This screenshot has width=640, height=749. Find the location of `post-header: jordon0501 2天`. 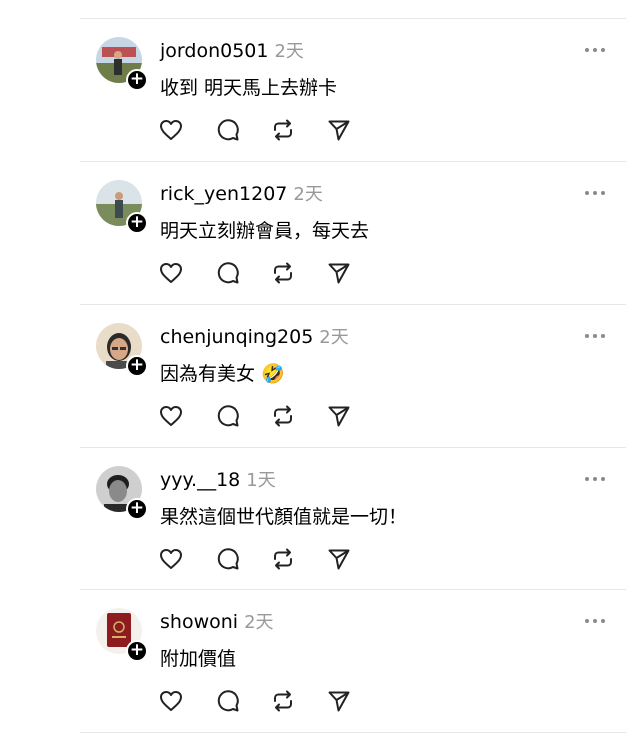

post-header: jordon0501 2天 is located at coordinates (232, 51).